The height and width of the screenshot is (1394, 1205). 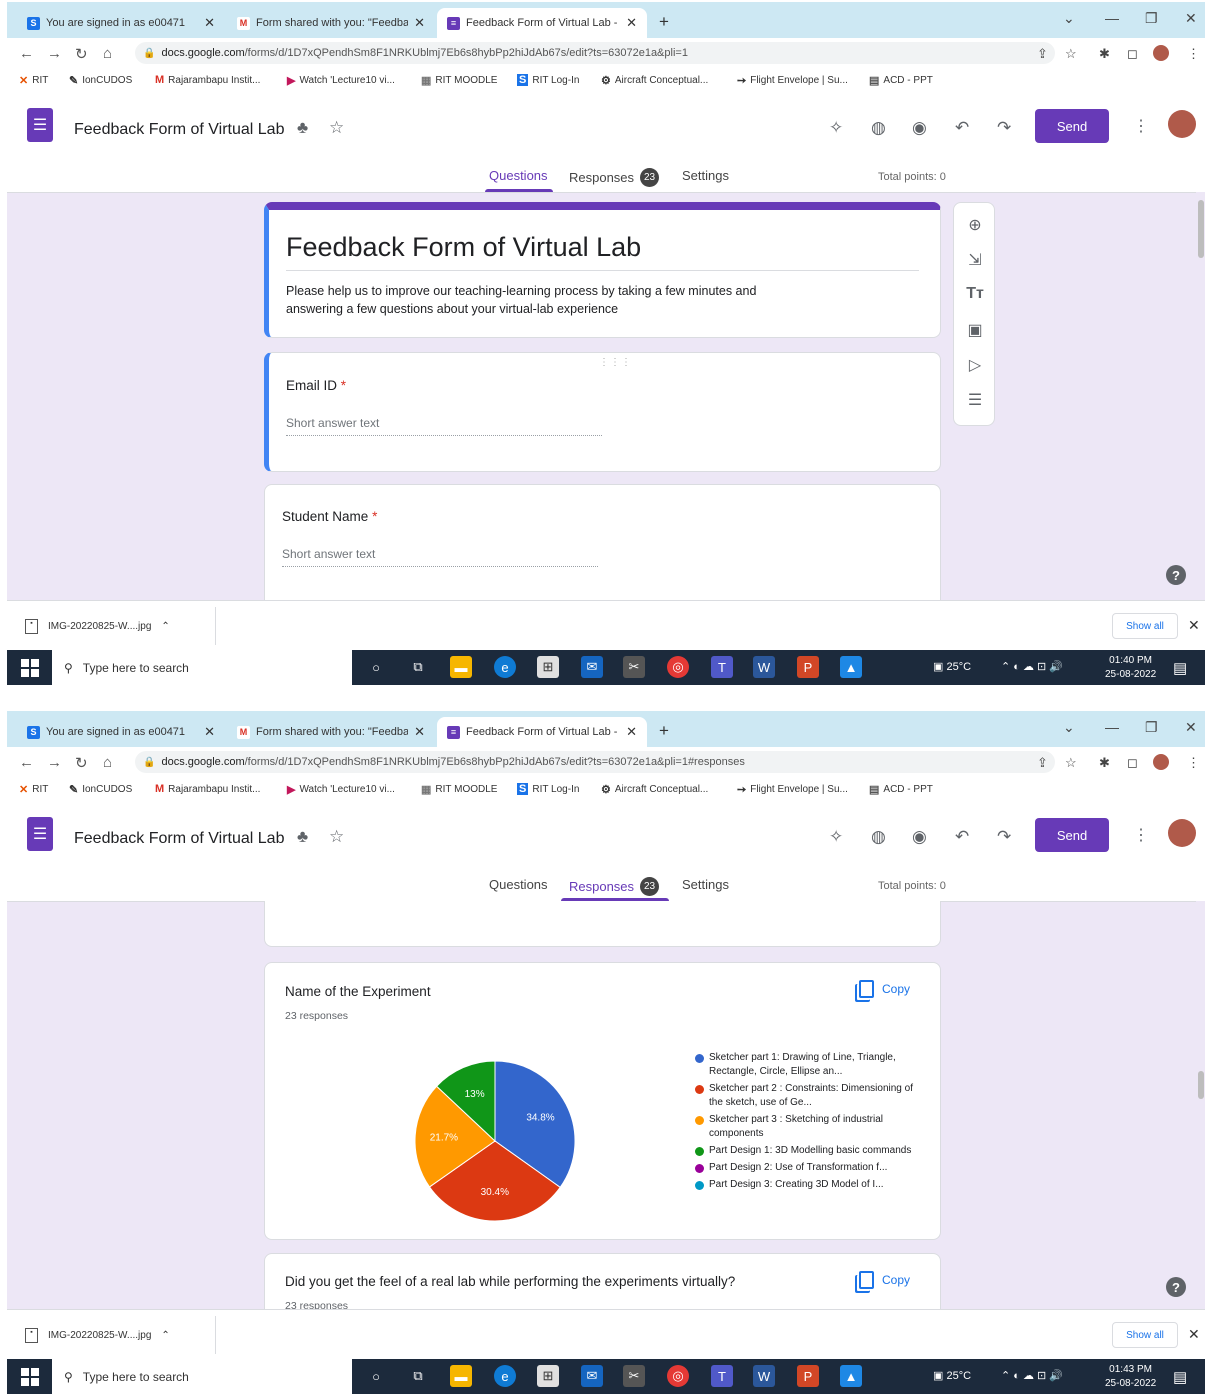 I want to click on question-card-email: ⋮⋮⋮ Email ID * Short answer text, so click(x=602, y=412).